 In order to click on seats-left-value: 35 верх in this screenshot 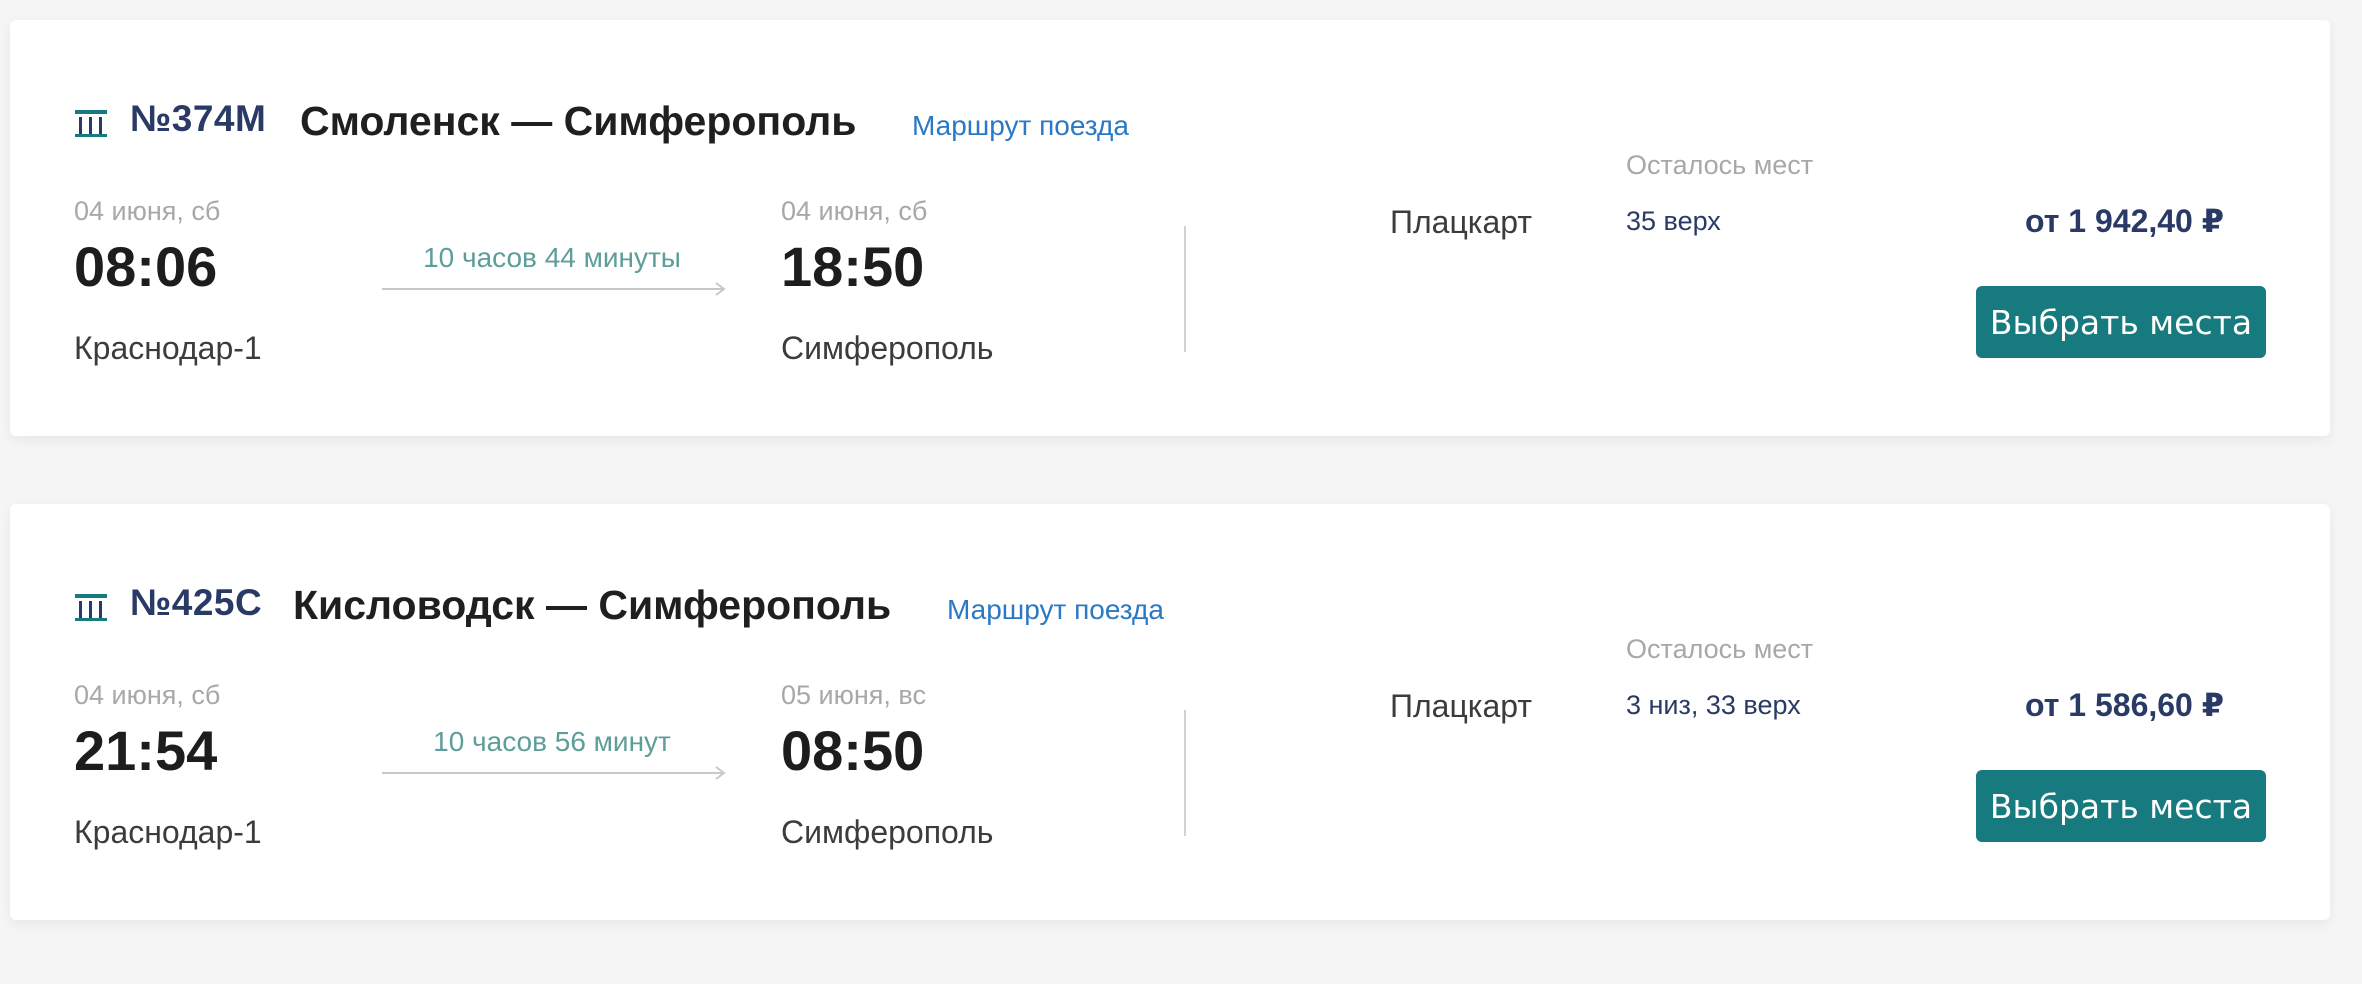, I will do `click(1673, 221)`.